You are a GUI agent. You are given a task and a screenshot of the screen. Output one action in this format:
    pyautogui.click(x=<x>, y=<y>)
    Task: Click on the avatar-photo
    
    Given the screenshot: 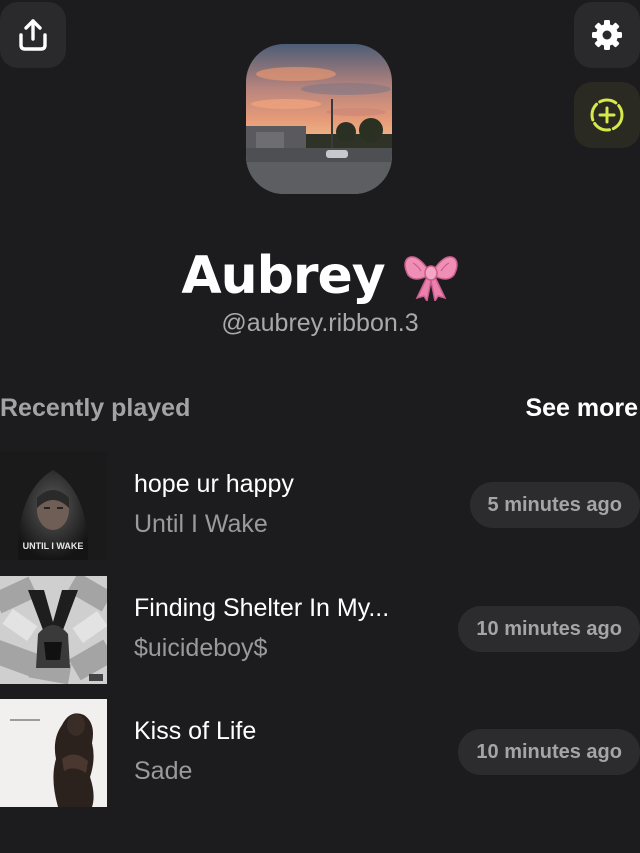 What is the action you would take?
    pyautogui.click(x=319, y=119)
    